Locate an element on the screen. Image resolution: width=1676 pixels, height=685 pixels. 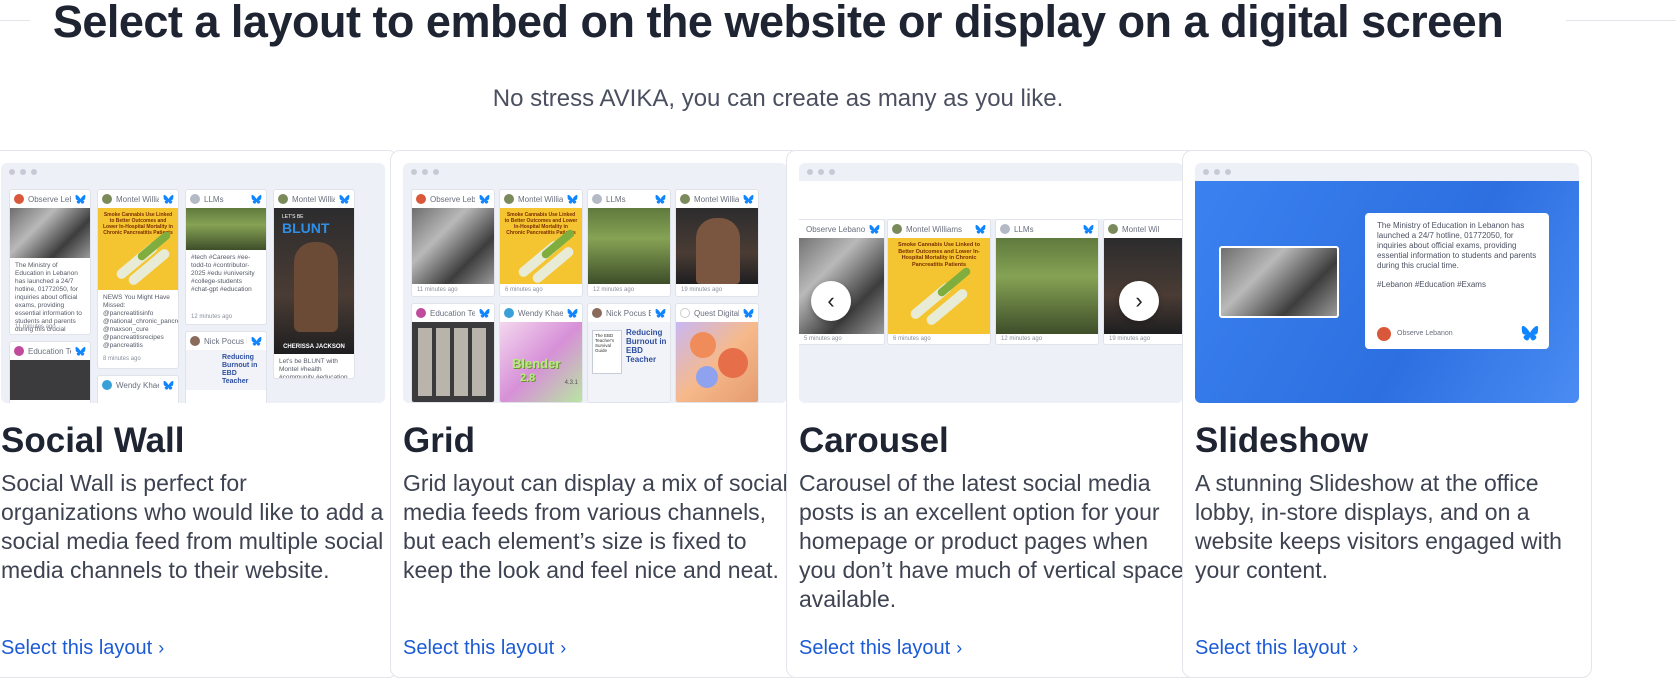
card-title: Social Wall is located at coordinates (93, 440).